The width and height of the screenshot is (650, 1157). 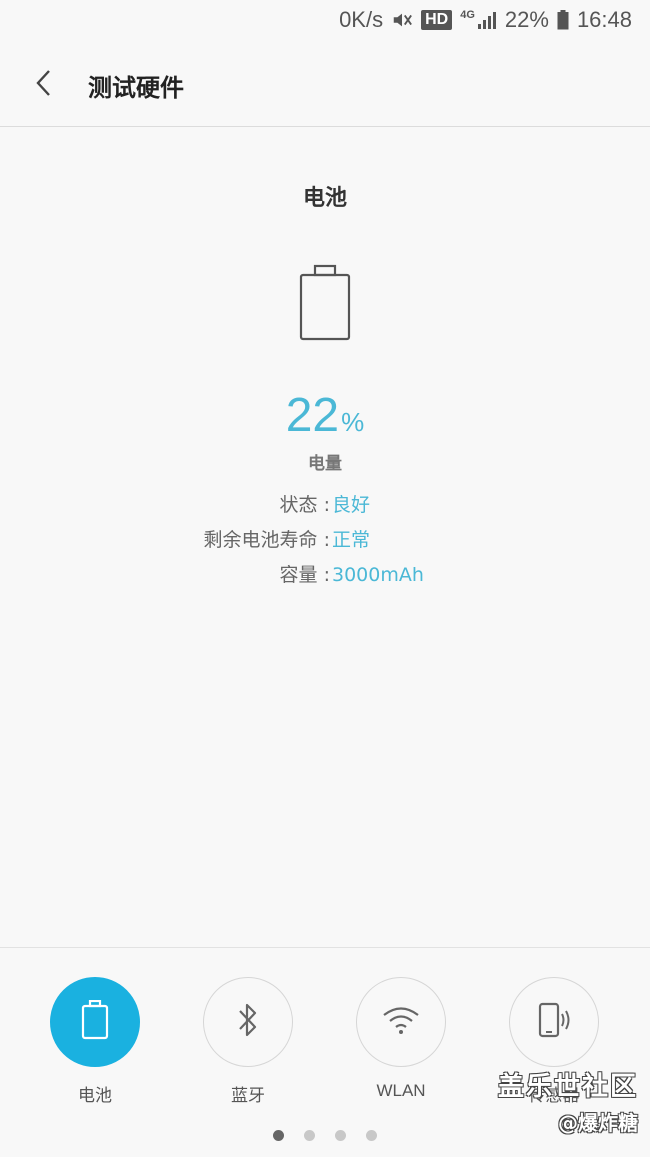 What do you see at coordinates (351, 505) in the screenshot?
I see `info-value: 良好` at bounding box center [351, 505].